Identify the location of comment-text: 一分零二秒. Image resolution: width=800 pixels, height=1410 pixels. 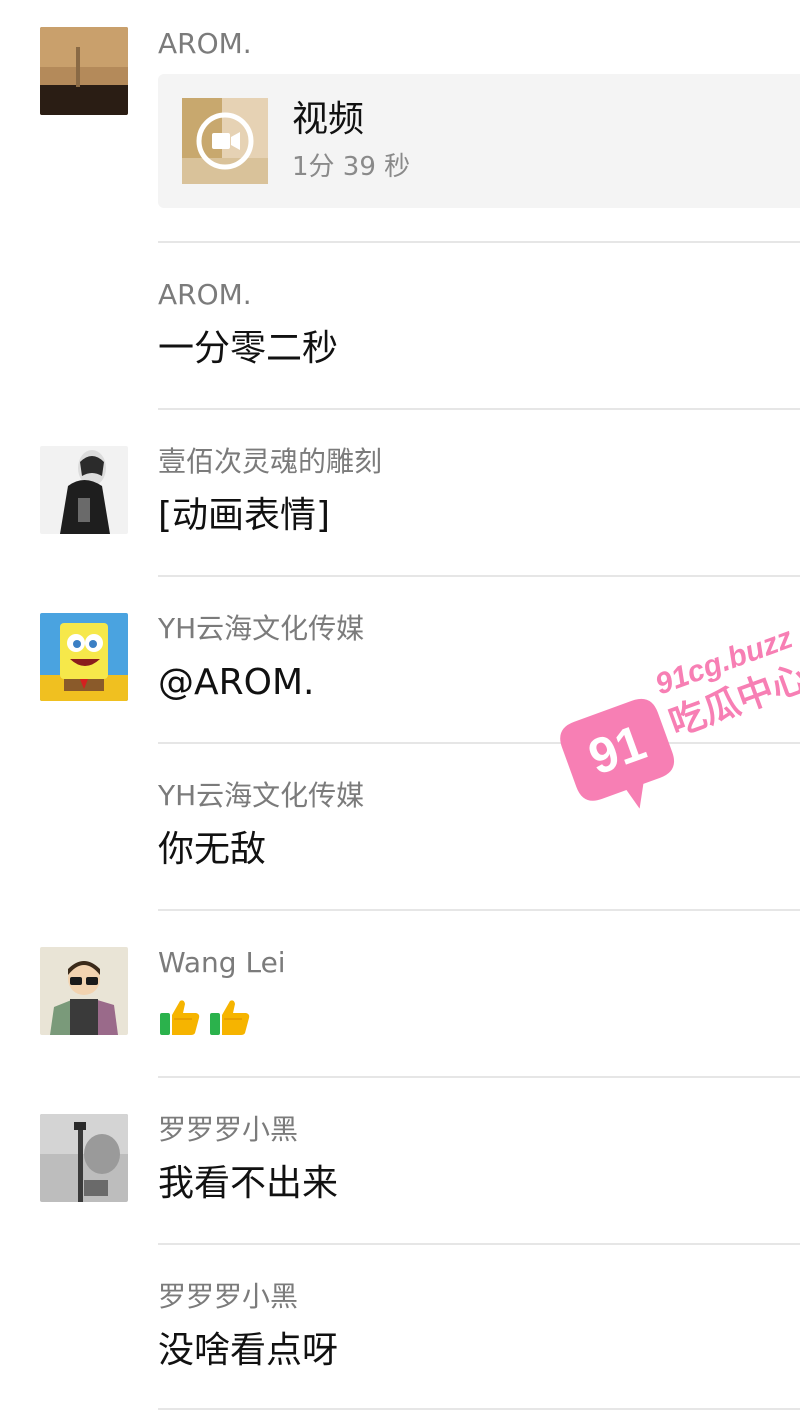
(248, 348).